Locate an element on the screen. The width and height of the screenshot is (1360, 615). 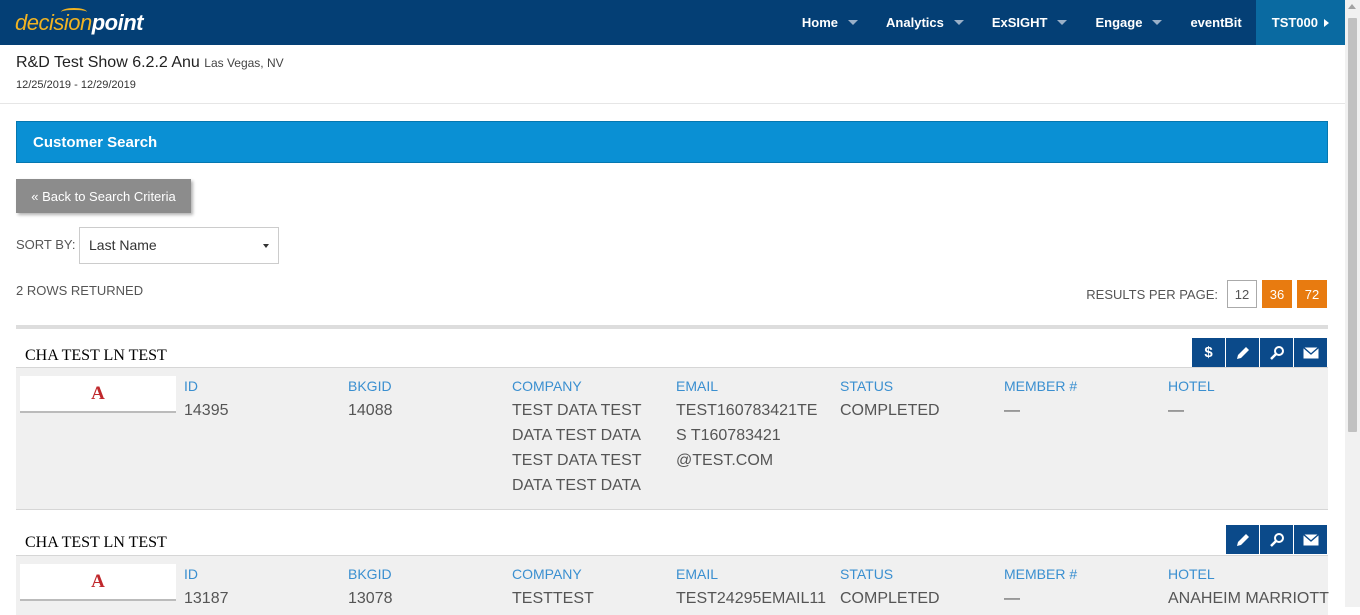
vertical-scrollbar is located at coordinates (1352, 303).